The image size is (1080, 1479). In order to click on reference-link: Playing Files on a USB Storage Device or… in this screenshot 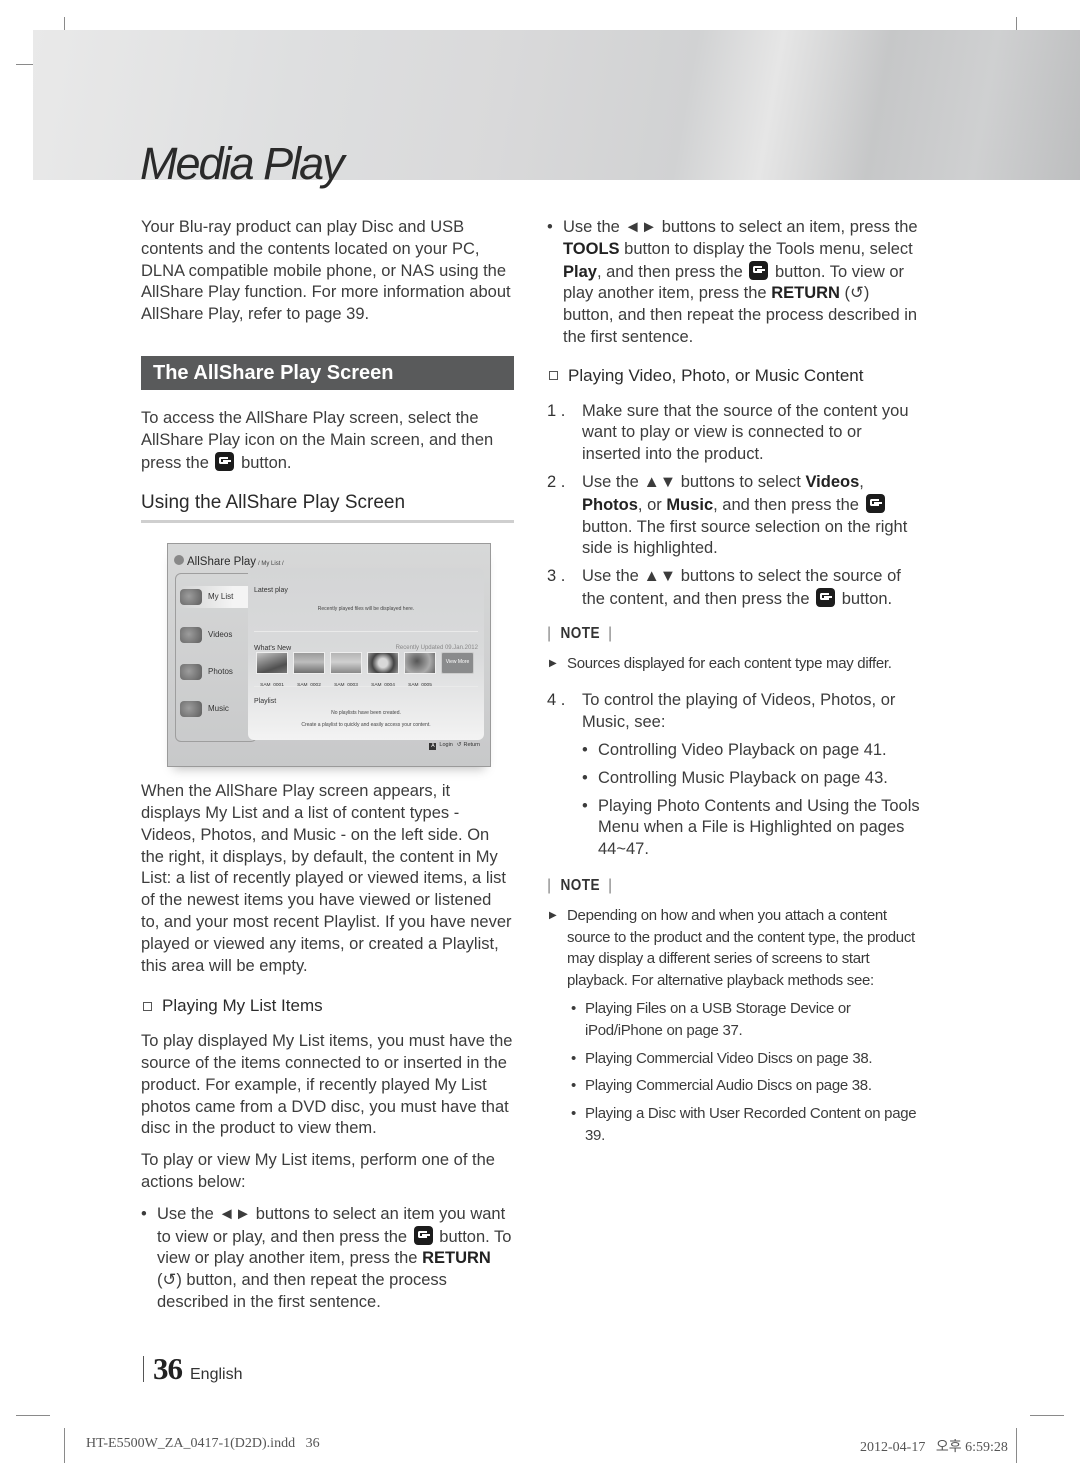, I will do `click(734, 1020)`.